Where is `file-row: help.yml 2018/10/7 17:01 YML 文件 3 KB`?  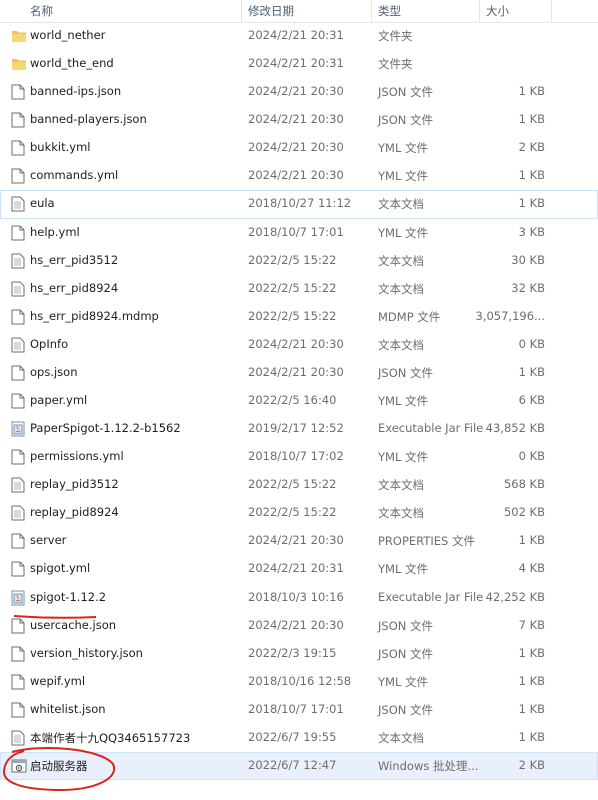 file-row: help.yml 2018/10/7 17:01 YML 文件 3 KB is located at coordinates (299, 233).